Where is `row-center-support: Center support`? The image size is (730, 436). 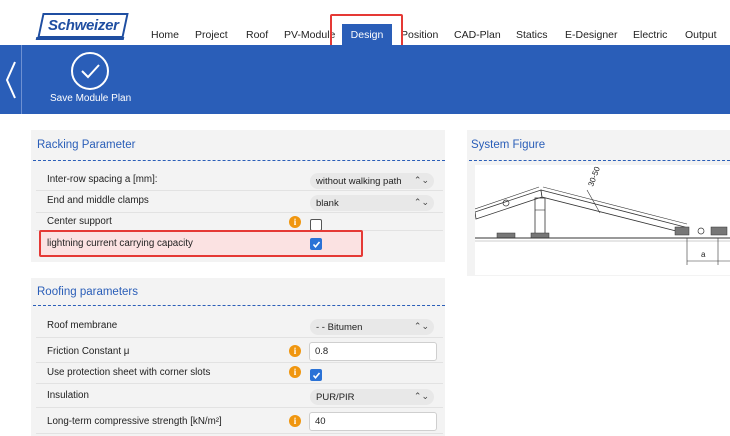 row-center-support: Center support is located at coordinates (239, 222).